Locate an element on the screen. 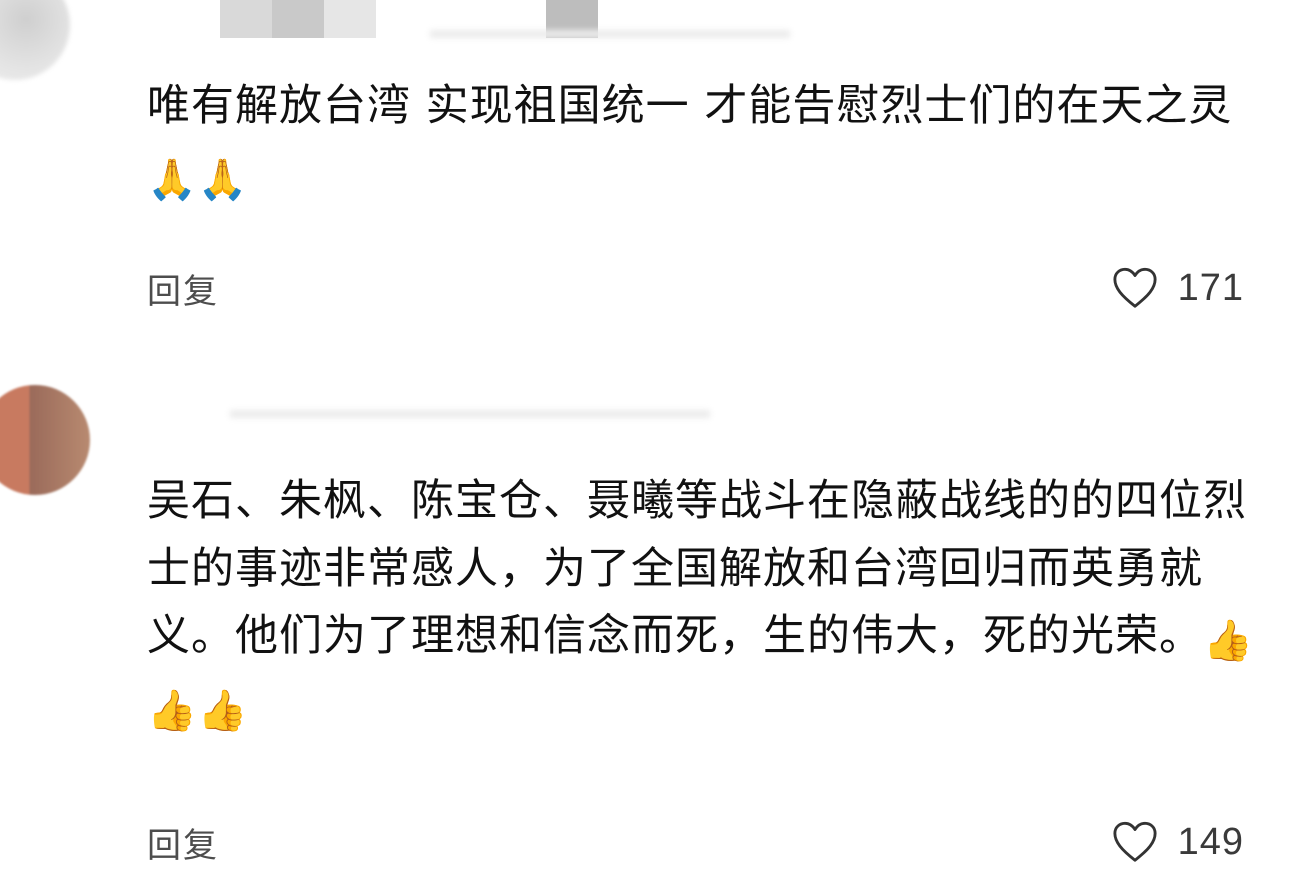 The width and height of the screenshot is (1290, 884). comment-text: 唯有解放台湾 实现祖国统一 才能告慰烈士们的在天之灵 🙏🙏 is located at coordinates (697, 142).